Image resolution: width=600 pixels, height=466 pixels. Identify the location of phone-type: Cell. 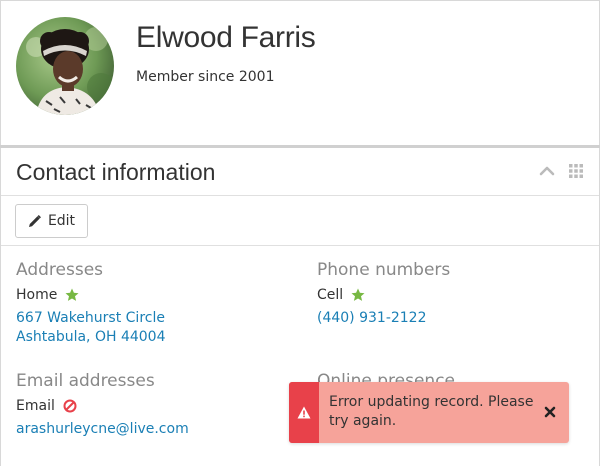
(383, 295).